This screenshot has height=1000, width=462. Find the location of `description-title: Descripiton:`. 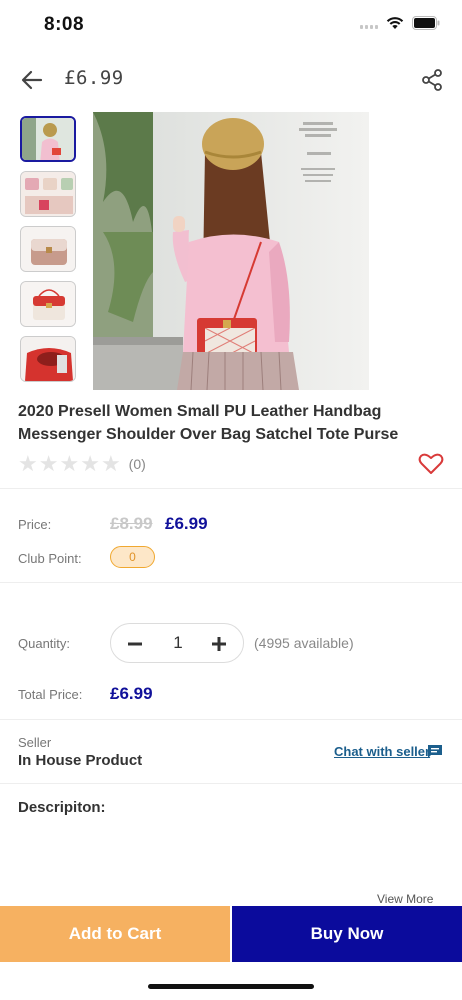

description-title: Descripiton: is located at coordinates (62, 807).